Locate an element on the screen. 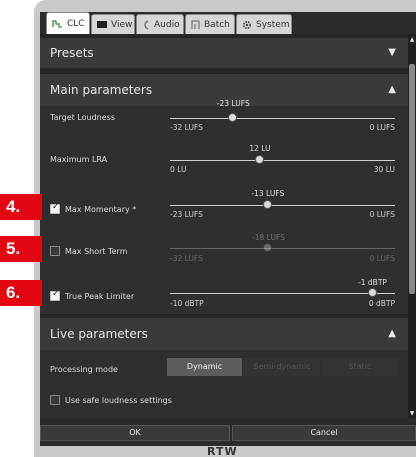  tab-view: View is located at coordinates (113, 24).